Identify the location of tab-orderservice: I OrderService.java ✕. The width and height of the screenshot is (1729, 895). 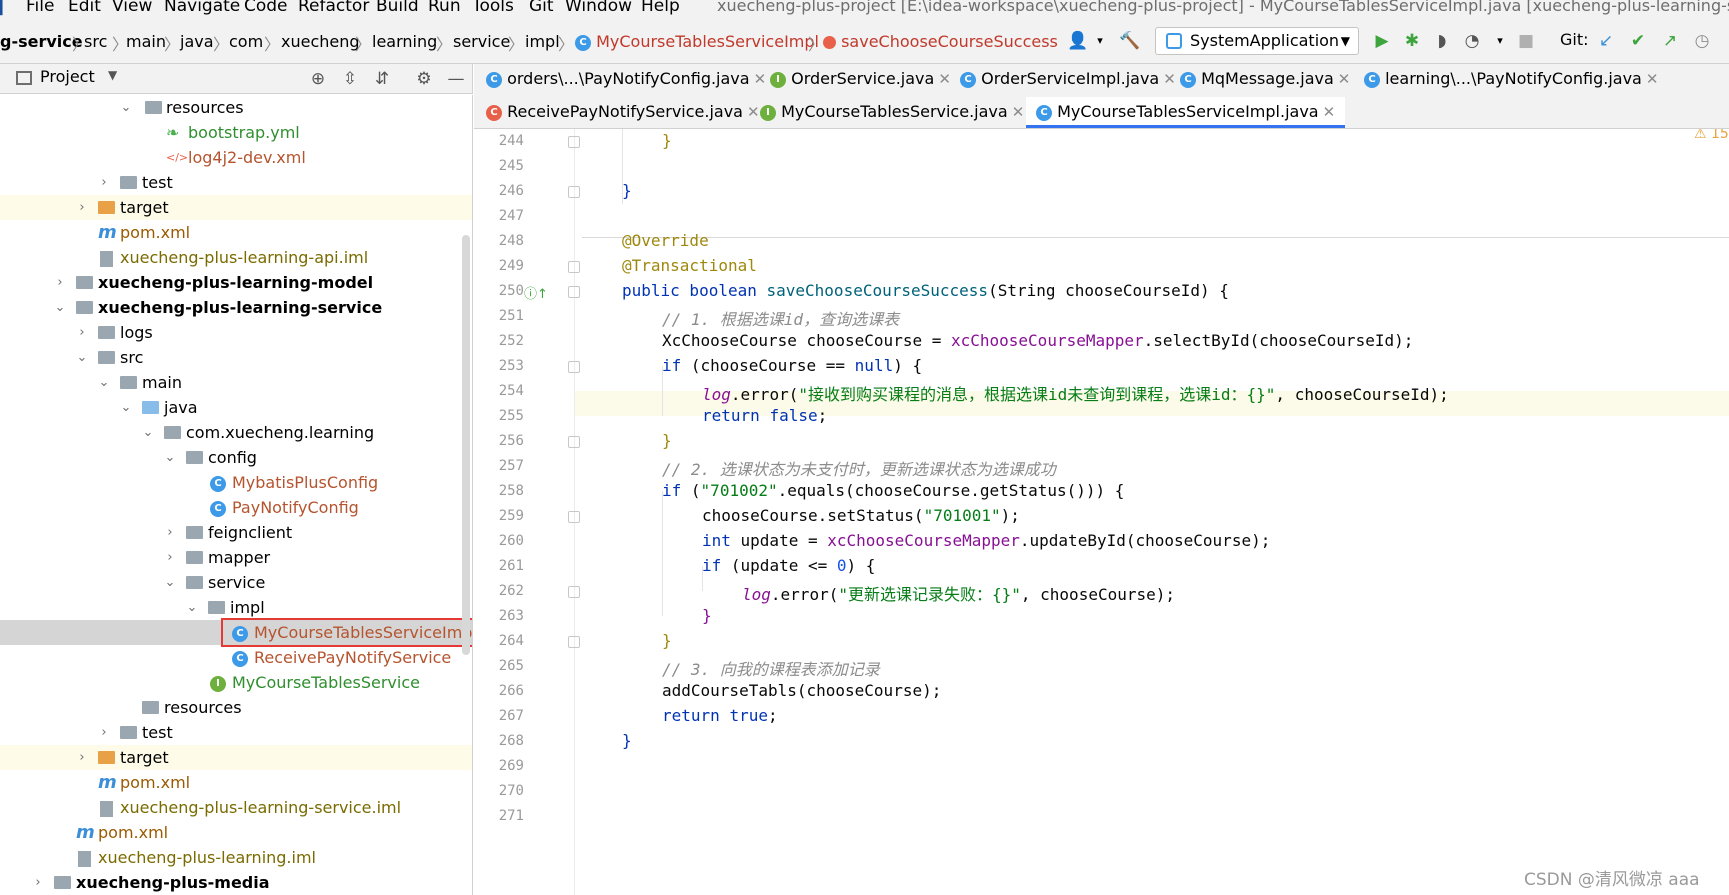
(860, 79).